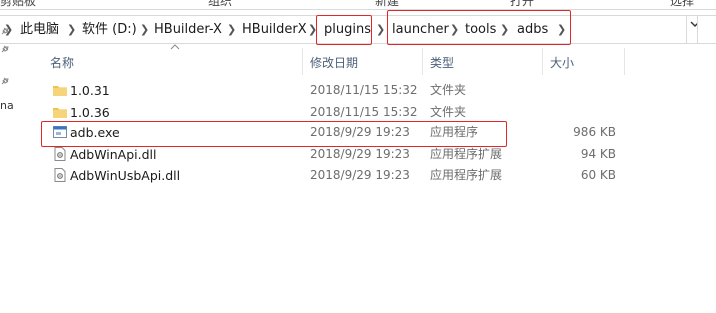 The image size is (716, 313). What do you see at coordinates (480, 30) in the screenshot?
I see `breadcrumb-tools: tools` at bounding box center [480, 30].